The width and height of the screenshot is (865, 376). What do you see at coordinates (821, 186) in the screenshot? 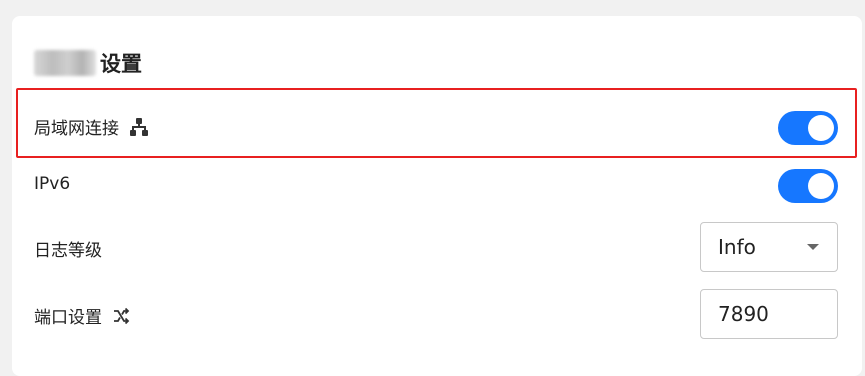
I see `toggle-knob` at bounding box center [821, 186].